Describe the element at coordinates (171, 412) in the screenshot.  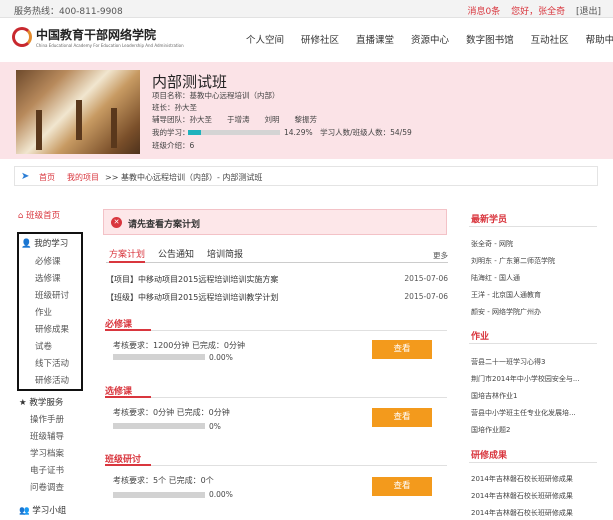
I see `elective-course-requirement: 考核要求：0分钟 已完成：0分钟` at that location.